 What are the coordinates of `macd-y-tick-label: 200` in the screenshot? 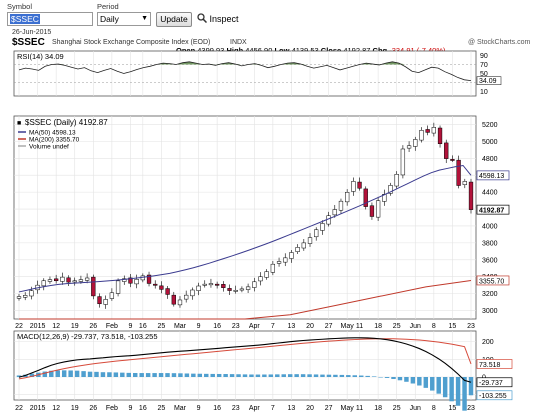 It's located at (488, 342).